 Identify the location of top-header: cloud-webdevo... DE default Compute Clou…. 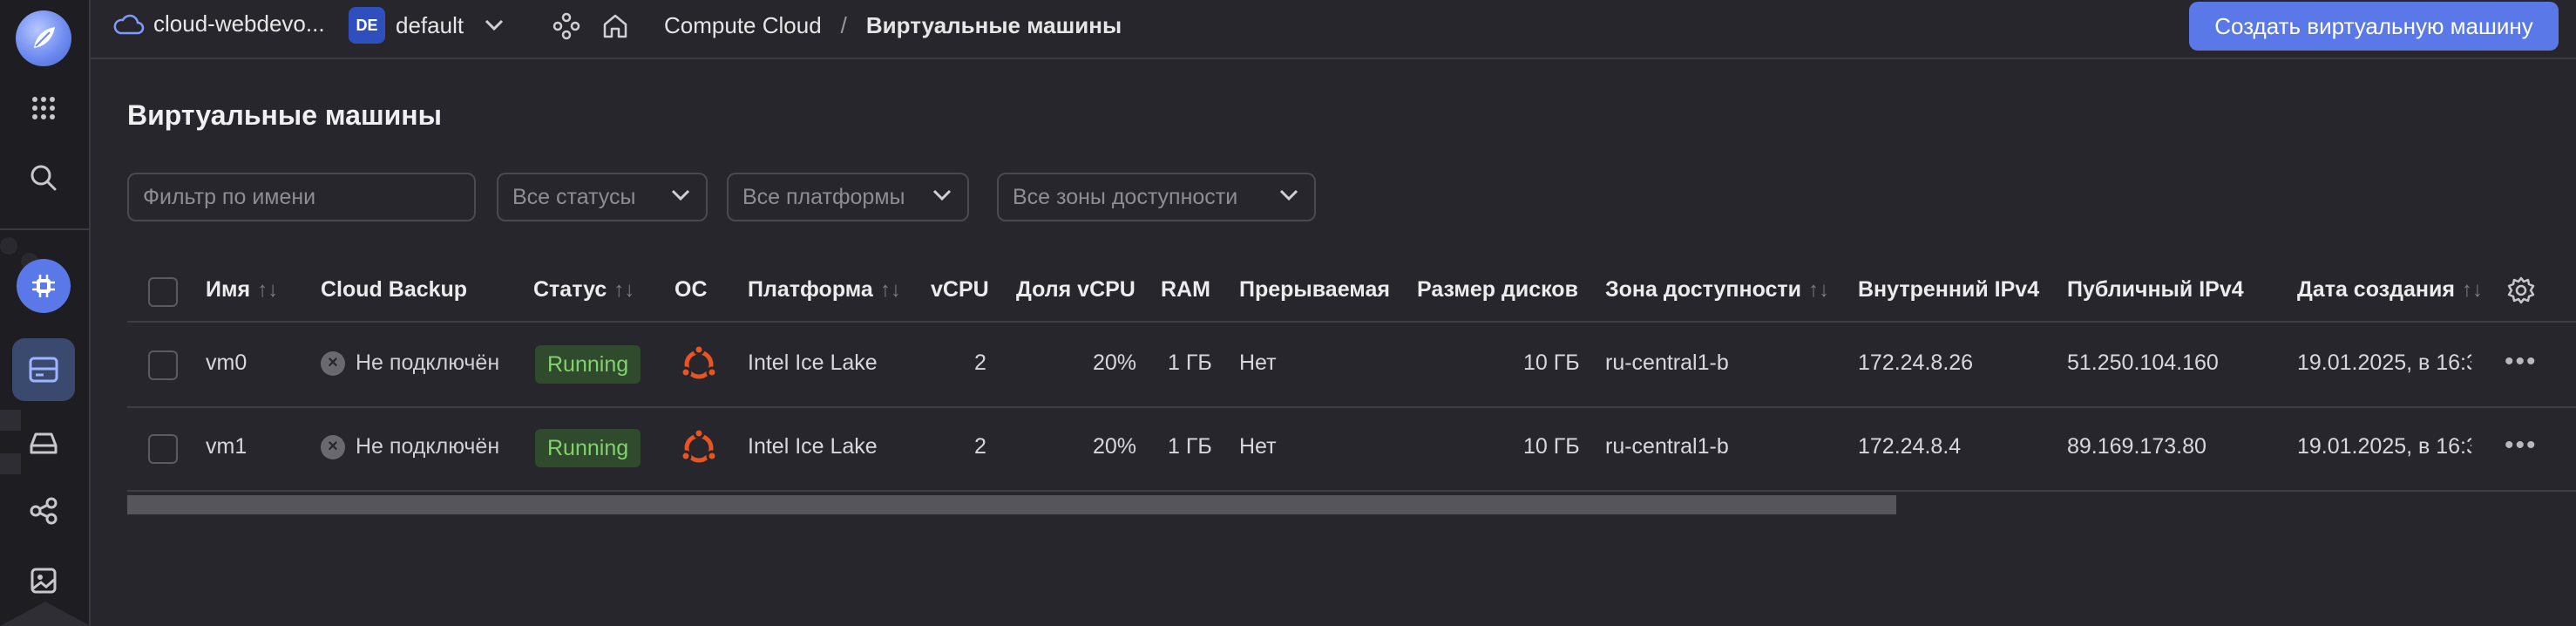
(1334, 30).